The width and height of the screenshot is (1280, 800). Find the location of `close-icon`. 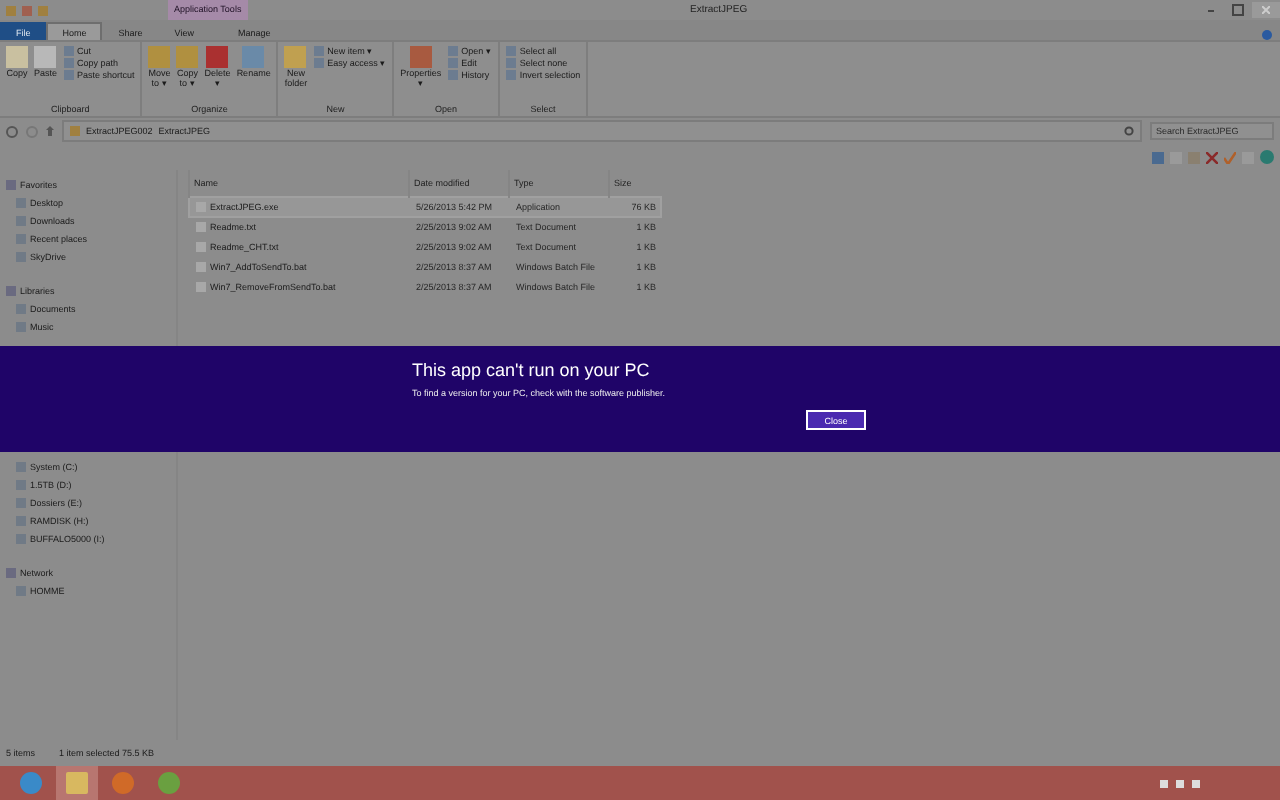

close-icon is located at coordinates (1266, 10).